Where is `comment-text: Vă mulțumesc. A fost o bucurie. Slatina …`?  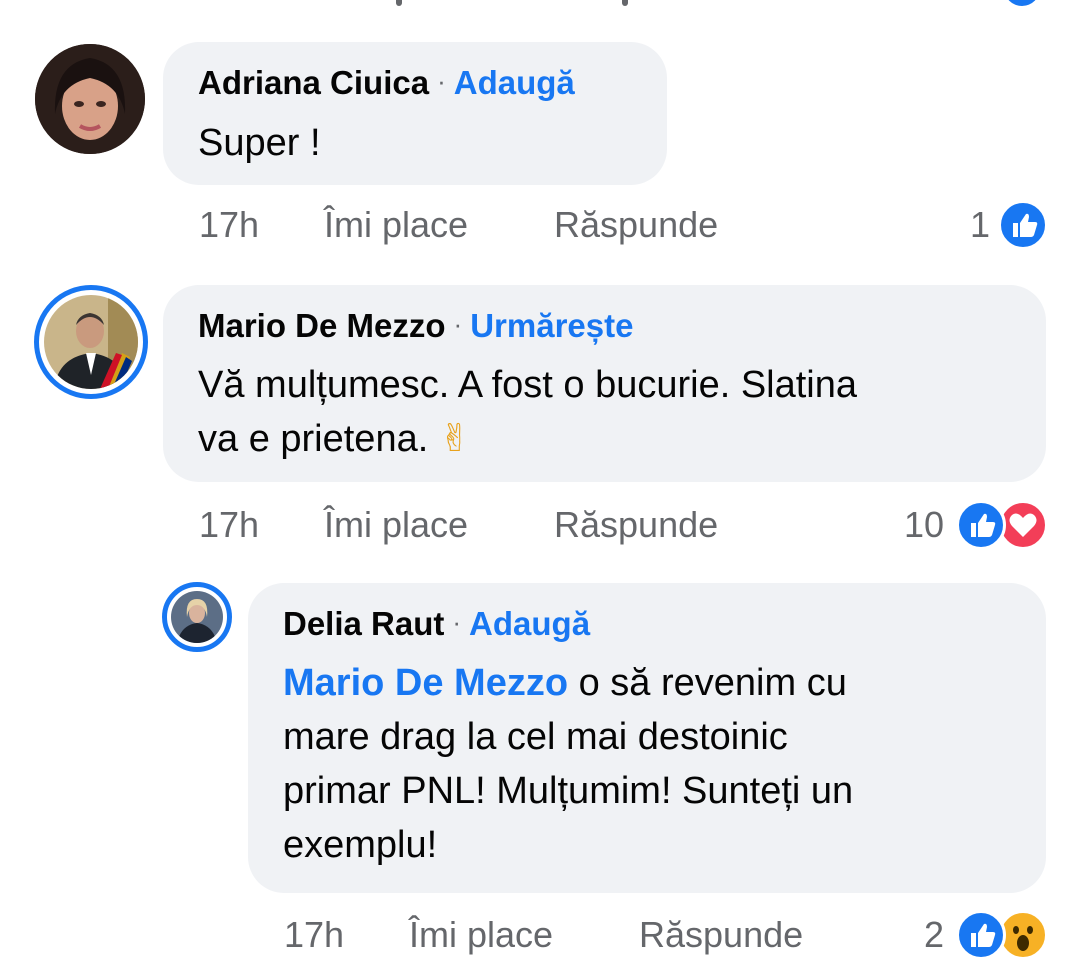 comment-text: Vă mulțumesc. A fost o bucurie. Slatina … is located at coordinates (527, 412).